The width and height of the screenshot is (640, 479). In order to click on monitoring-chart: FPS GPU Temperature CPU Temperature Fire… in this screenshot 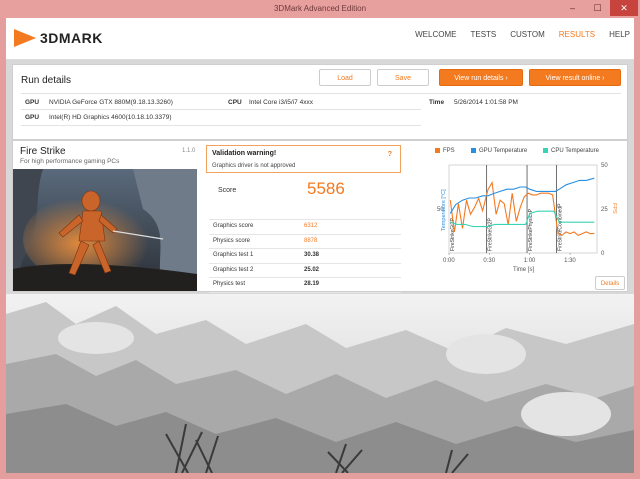, I will do `click(527, 216)`.